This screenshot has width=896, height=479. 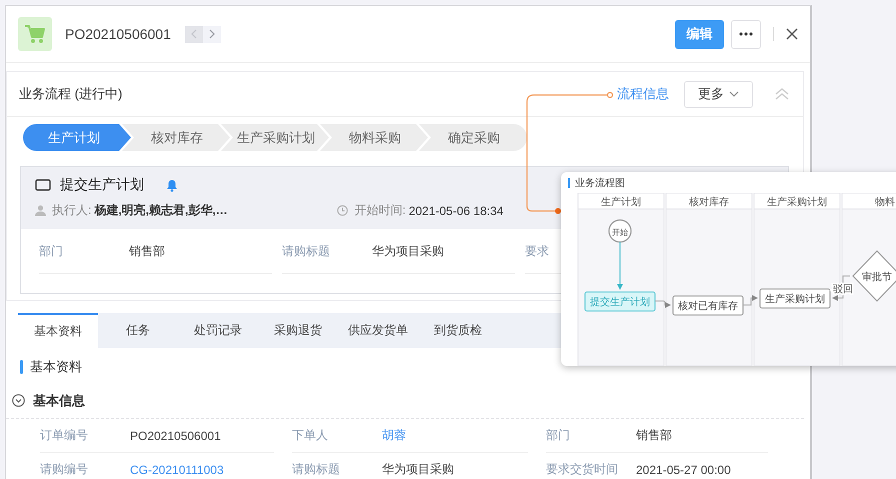 I want to click on field-label: 下单人, so click(x=310, y=435).